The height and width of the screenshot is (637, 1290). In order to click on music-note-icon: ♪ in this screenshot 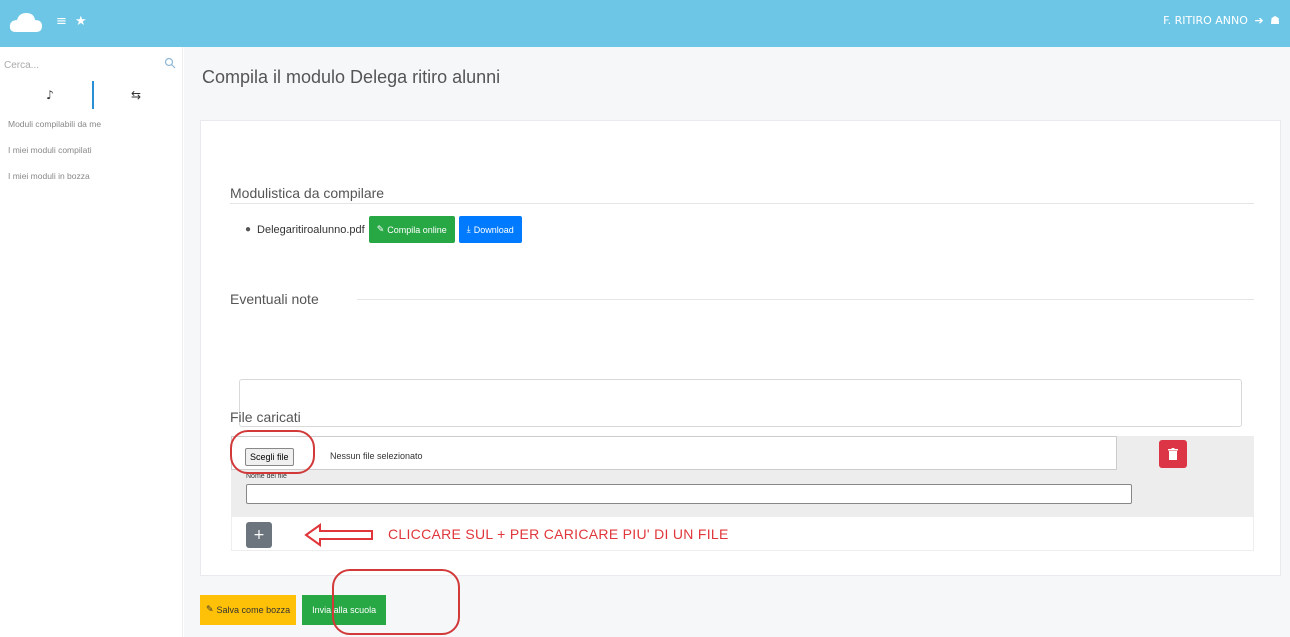, I will do `click(51, 95)`.